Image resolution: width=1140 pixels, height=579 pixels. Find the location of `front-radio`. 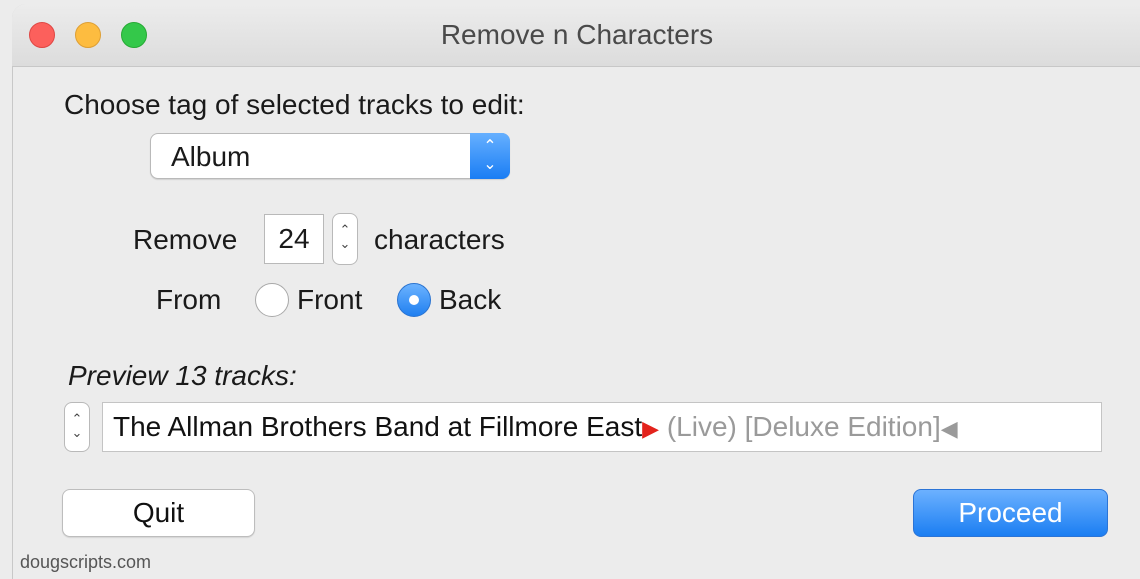

front-radio is located at coordinates (272, 300).